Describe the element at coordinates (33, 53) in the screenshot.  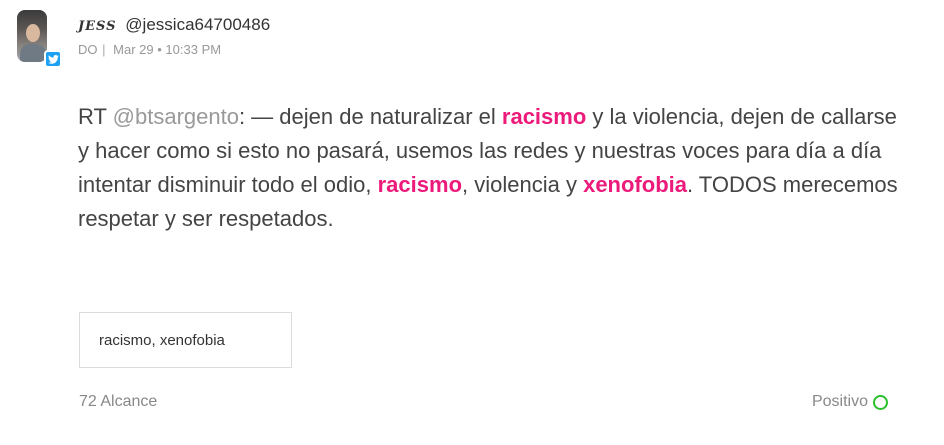
I see `avatar-shirt` at that location.